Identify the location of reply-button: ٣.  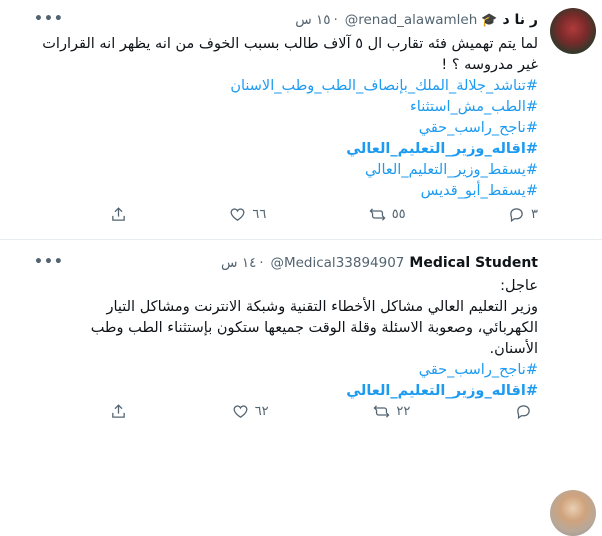
(523, 214).